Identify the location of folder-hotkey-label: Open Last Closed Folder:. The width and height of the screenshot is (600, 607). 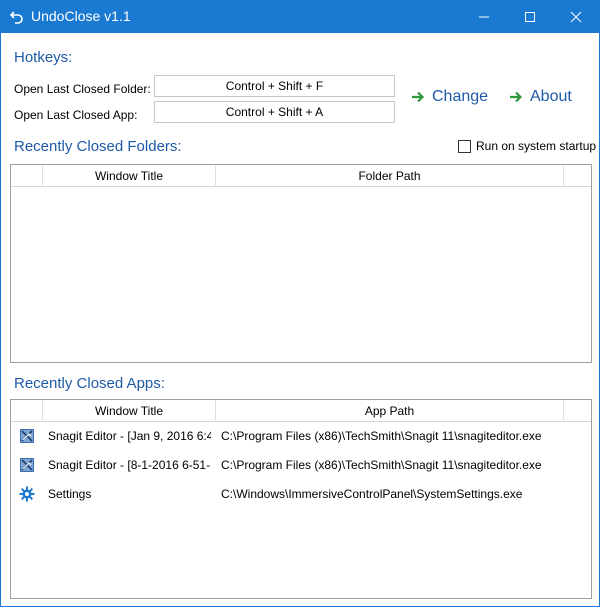
(82, 89).